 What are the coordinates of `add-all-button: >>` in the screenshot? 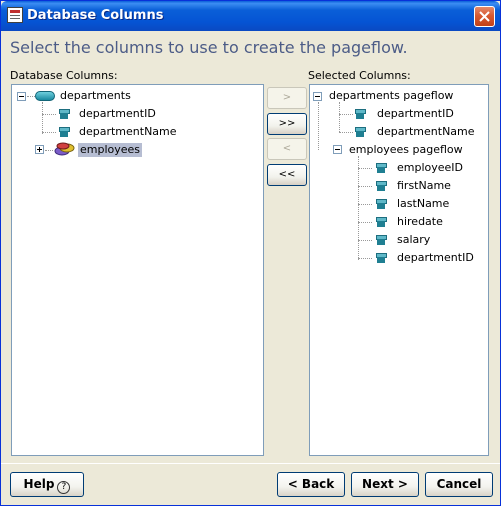 It's located at (287, 124).